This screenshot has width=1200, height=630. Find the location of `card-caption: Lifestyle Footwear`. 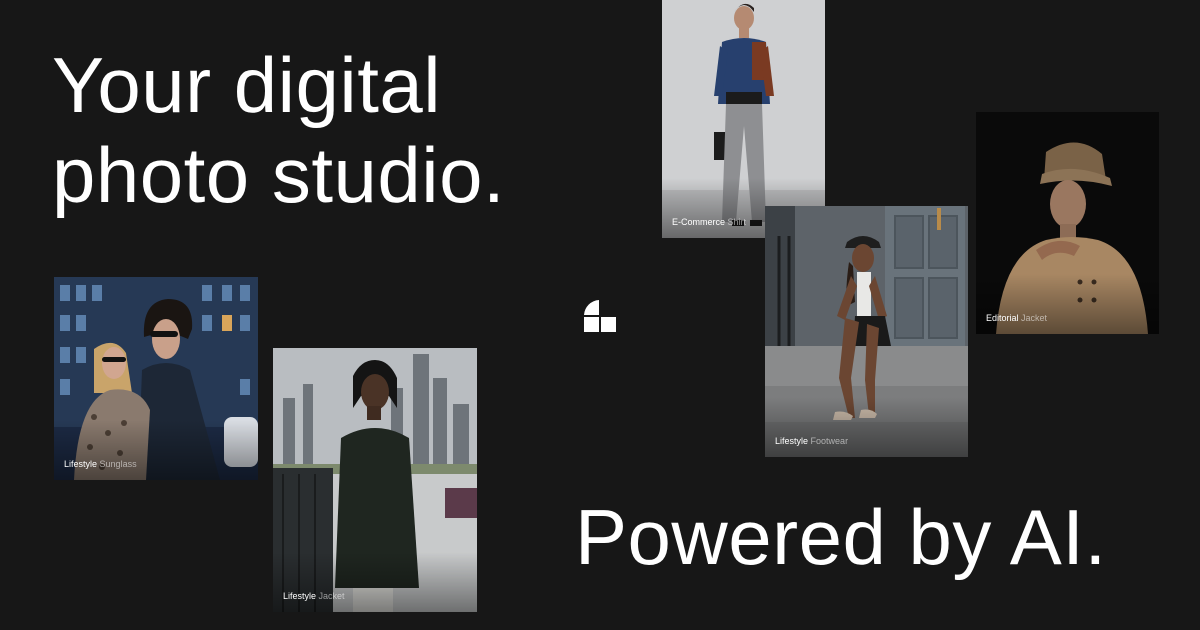

card-caption: Lifestyle Footwear is located at coordinates (811, 441).